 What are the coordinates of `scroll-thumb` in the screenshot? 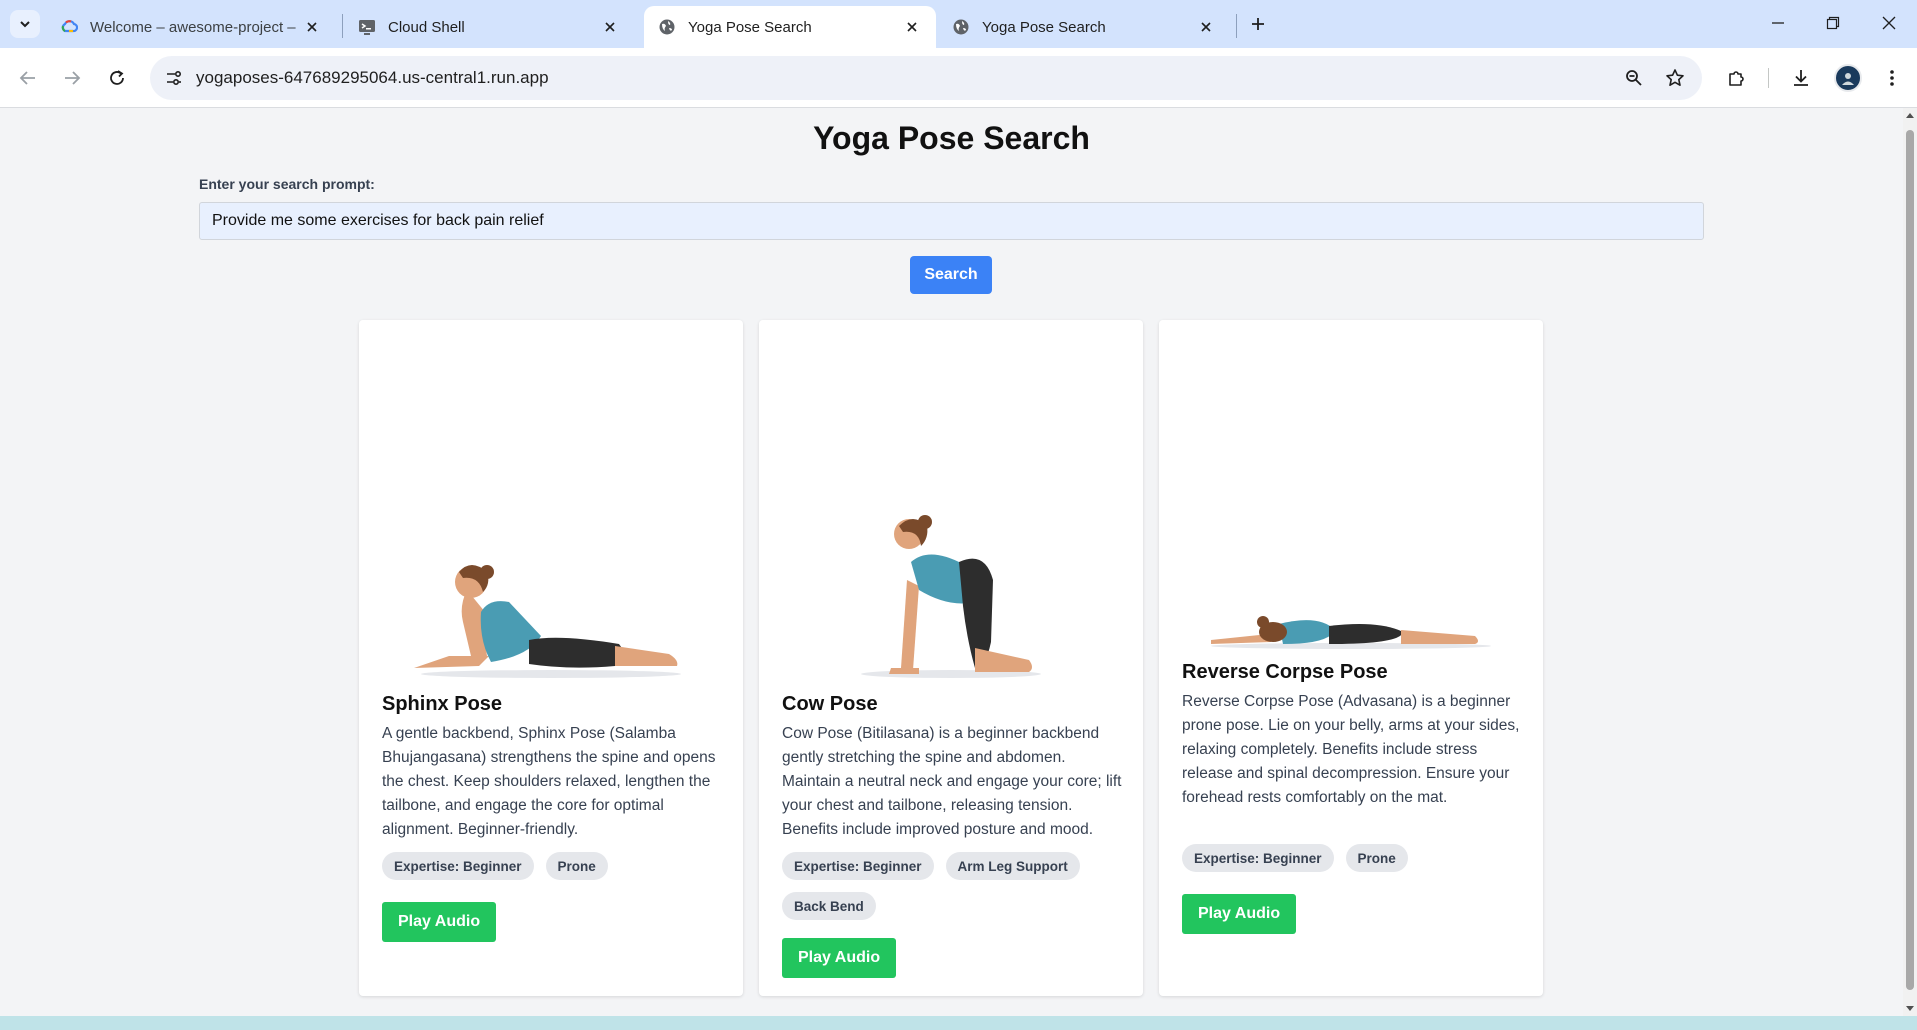 It's located at (1910, 560).